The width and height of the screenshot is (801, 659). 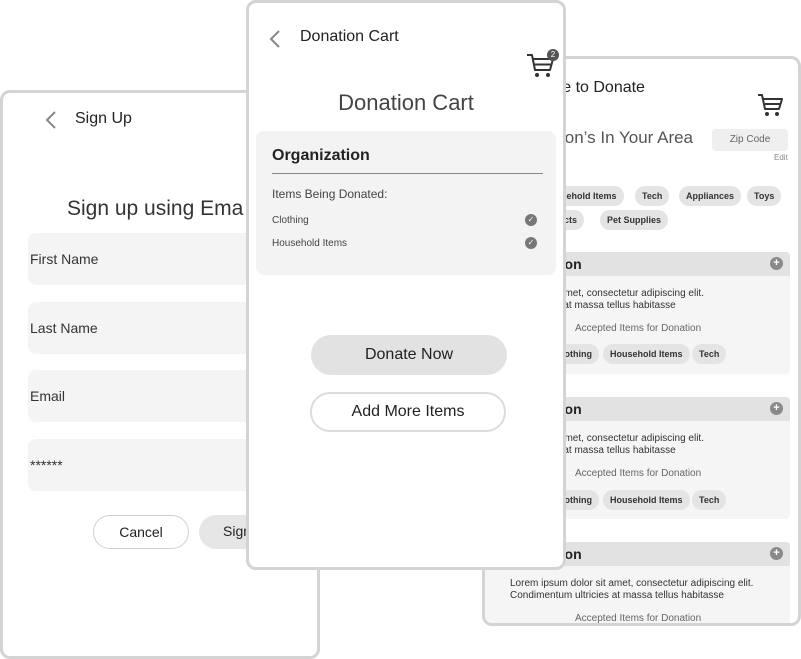 I want to click on items-heading: Items Being Donated:, so click(x=330, y=194).